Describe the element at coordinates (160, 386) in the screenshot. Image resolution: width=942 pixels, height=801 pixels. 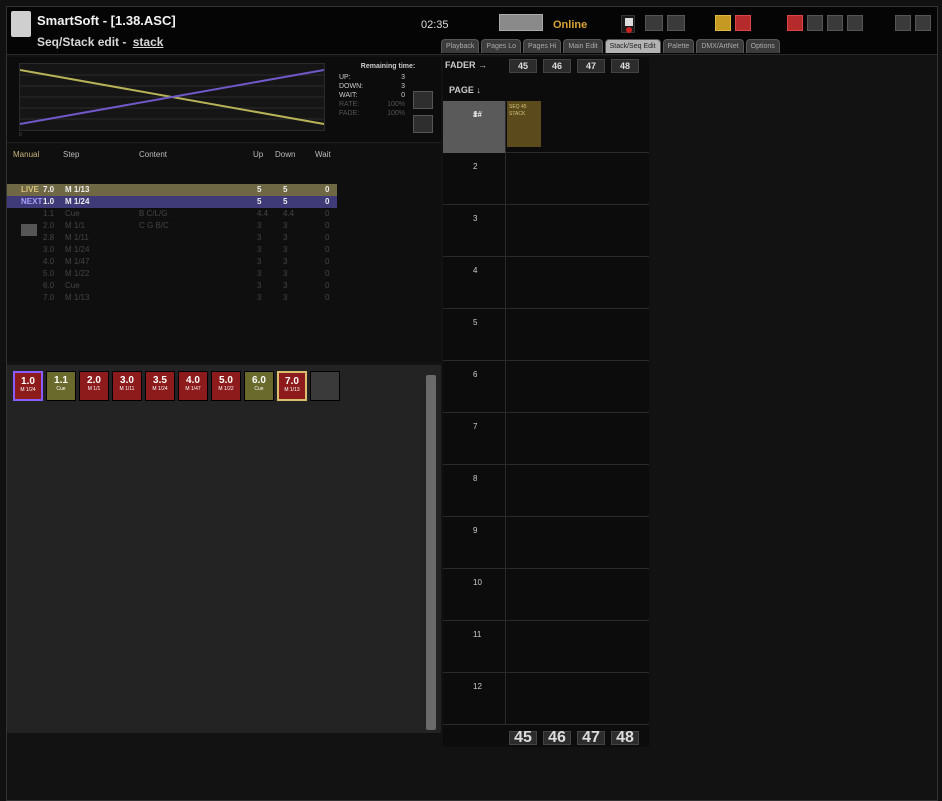
I see `step-chip: 3.5 M 1/24` at that location.